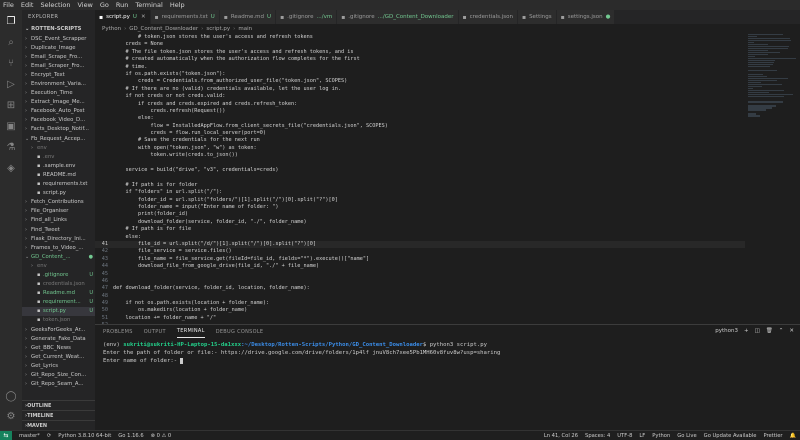  What do you see at coordinates (642, 436) in the screenshot?
I see `status-eol: LF` at bounding box center [642, 436].